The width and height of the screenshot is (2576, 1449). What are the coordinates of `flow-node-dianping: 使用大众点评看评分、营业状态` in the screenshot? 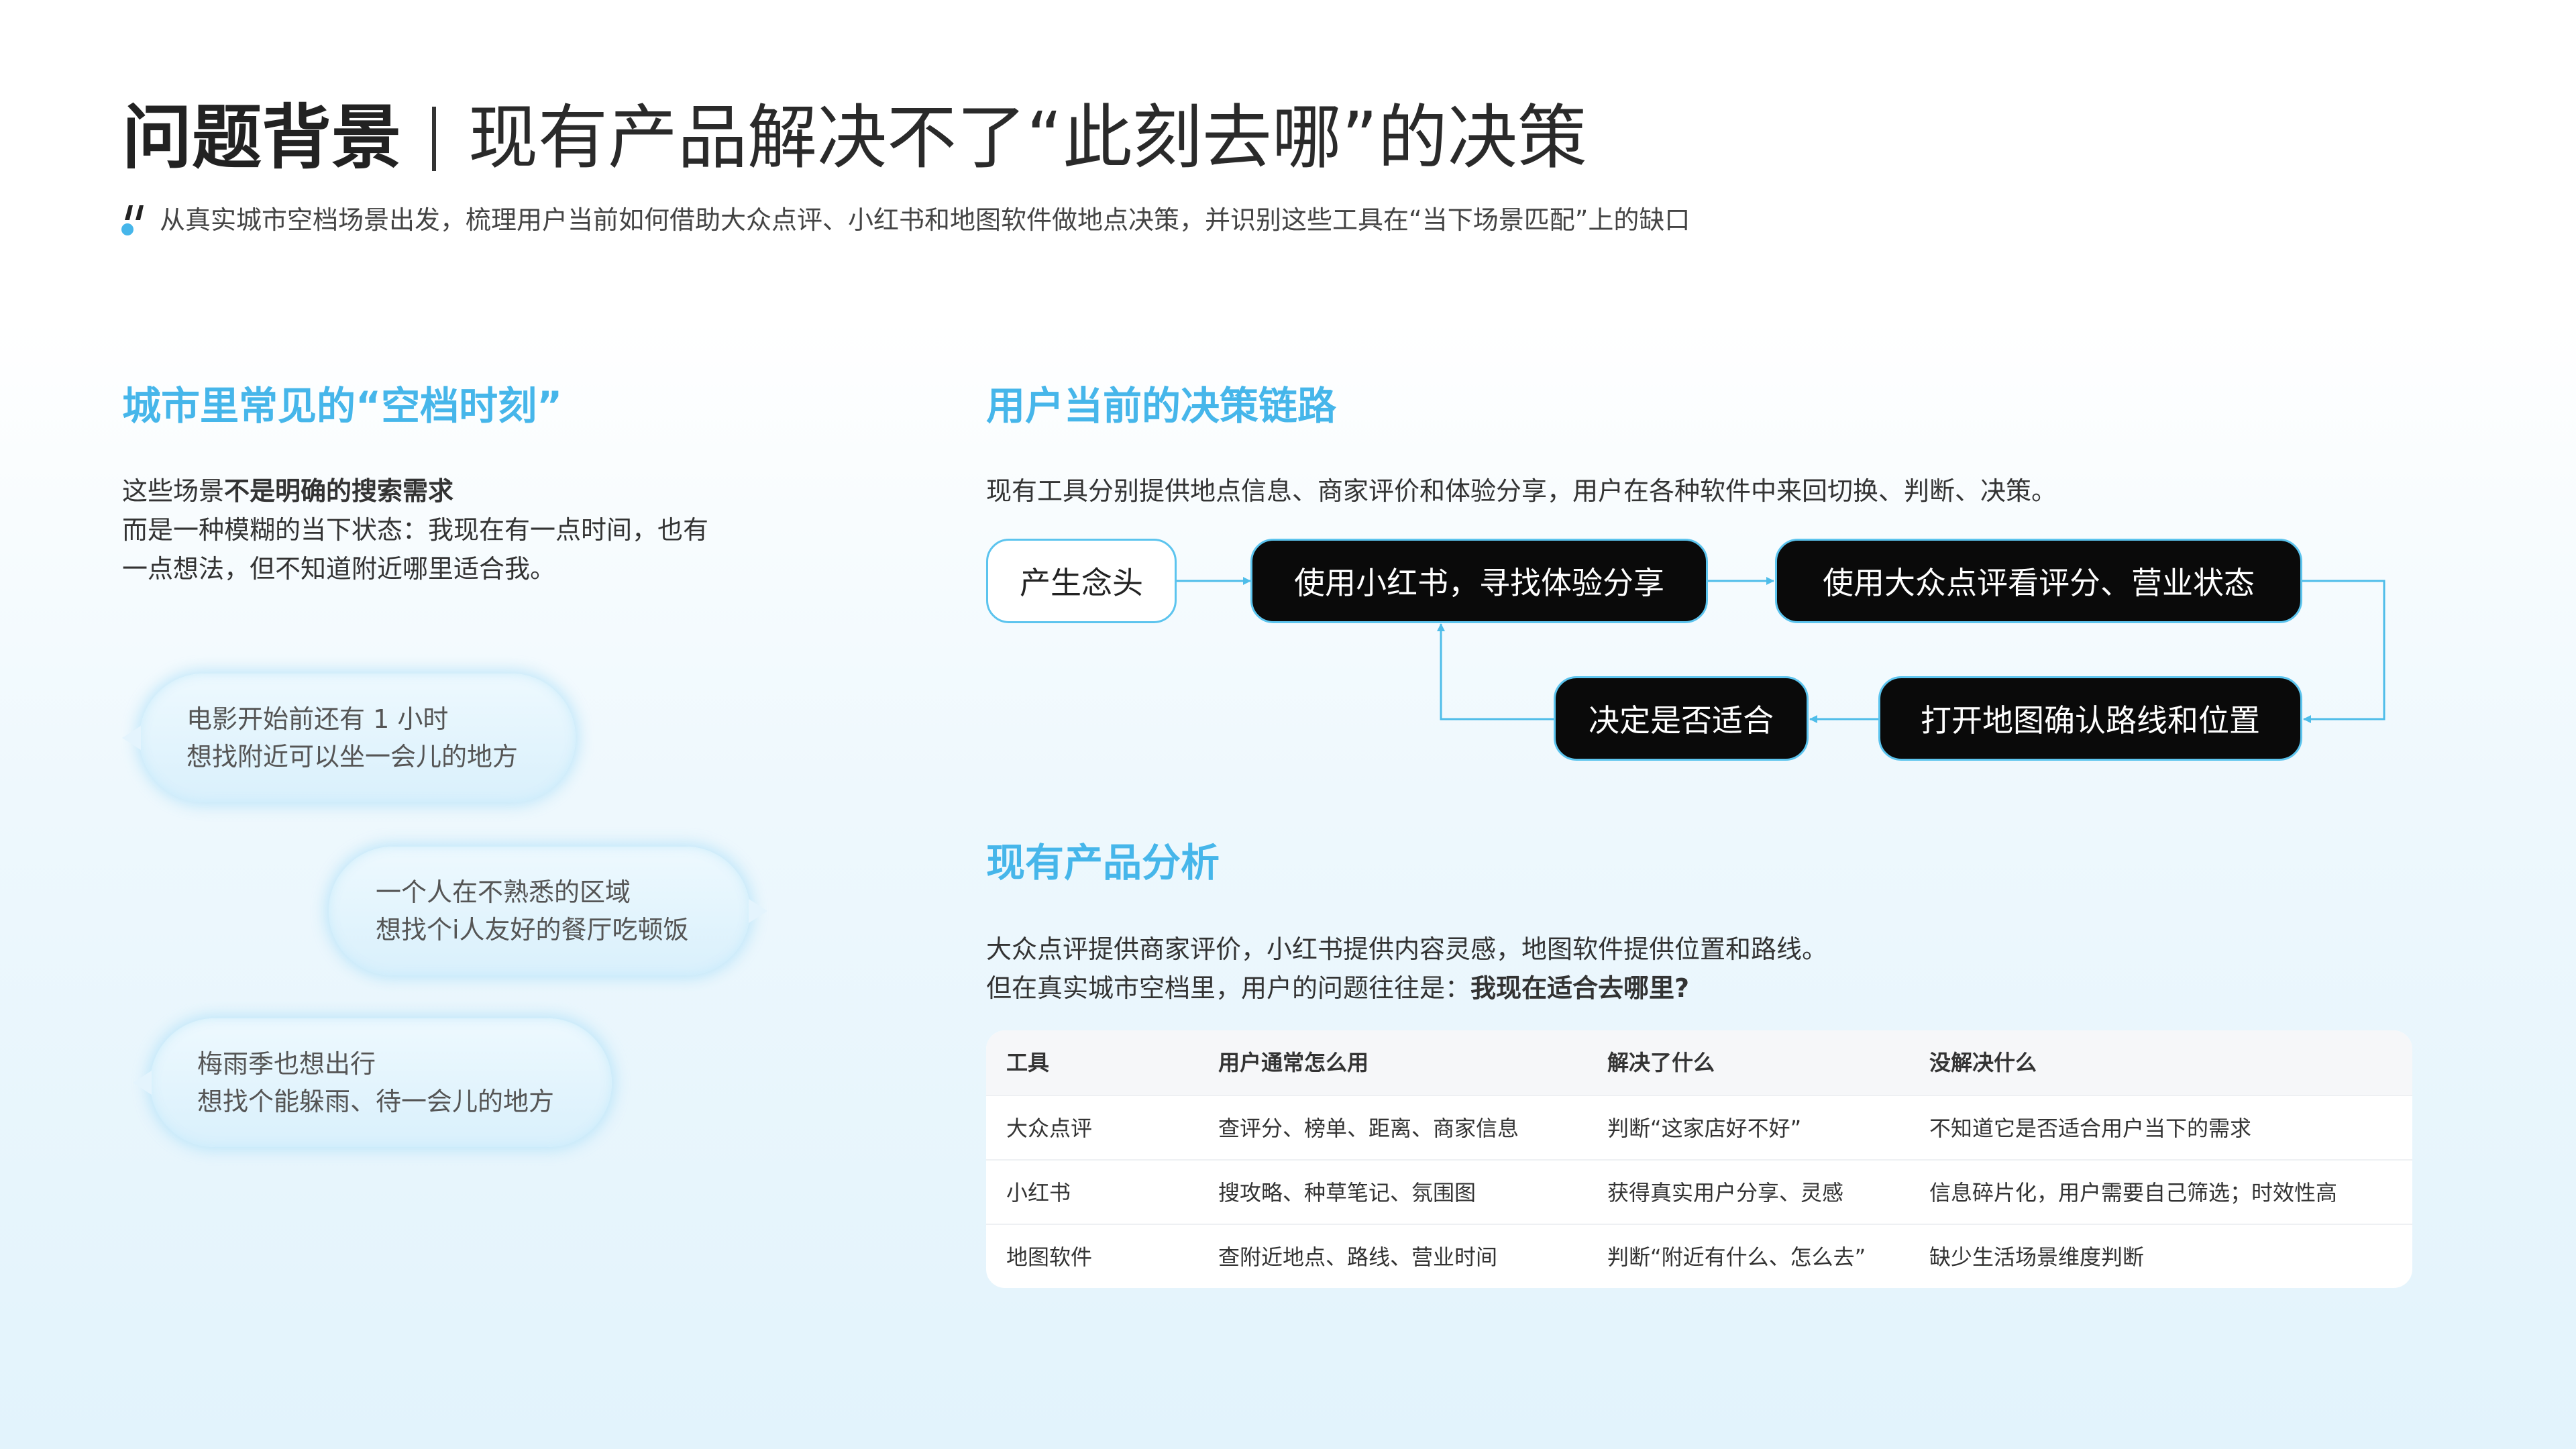 It's located at (2038, 581).